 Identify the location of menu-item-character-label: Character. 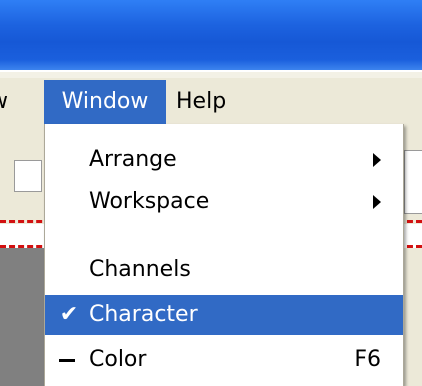
(143, 314).